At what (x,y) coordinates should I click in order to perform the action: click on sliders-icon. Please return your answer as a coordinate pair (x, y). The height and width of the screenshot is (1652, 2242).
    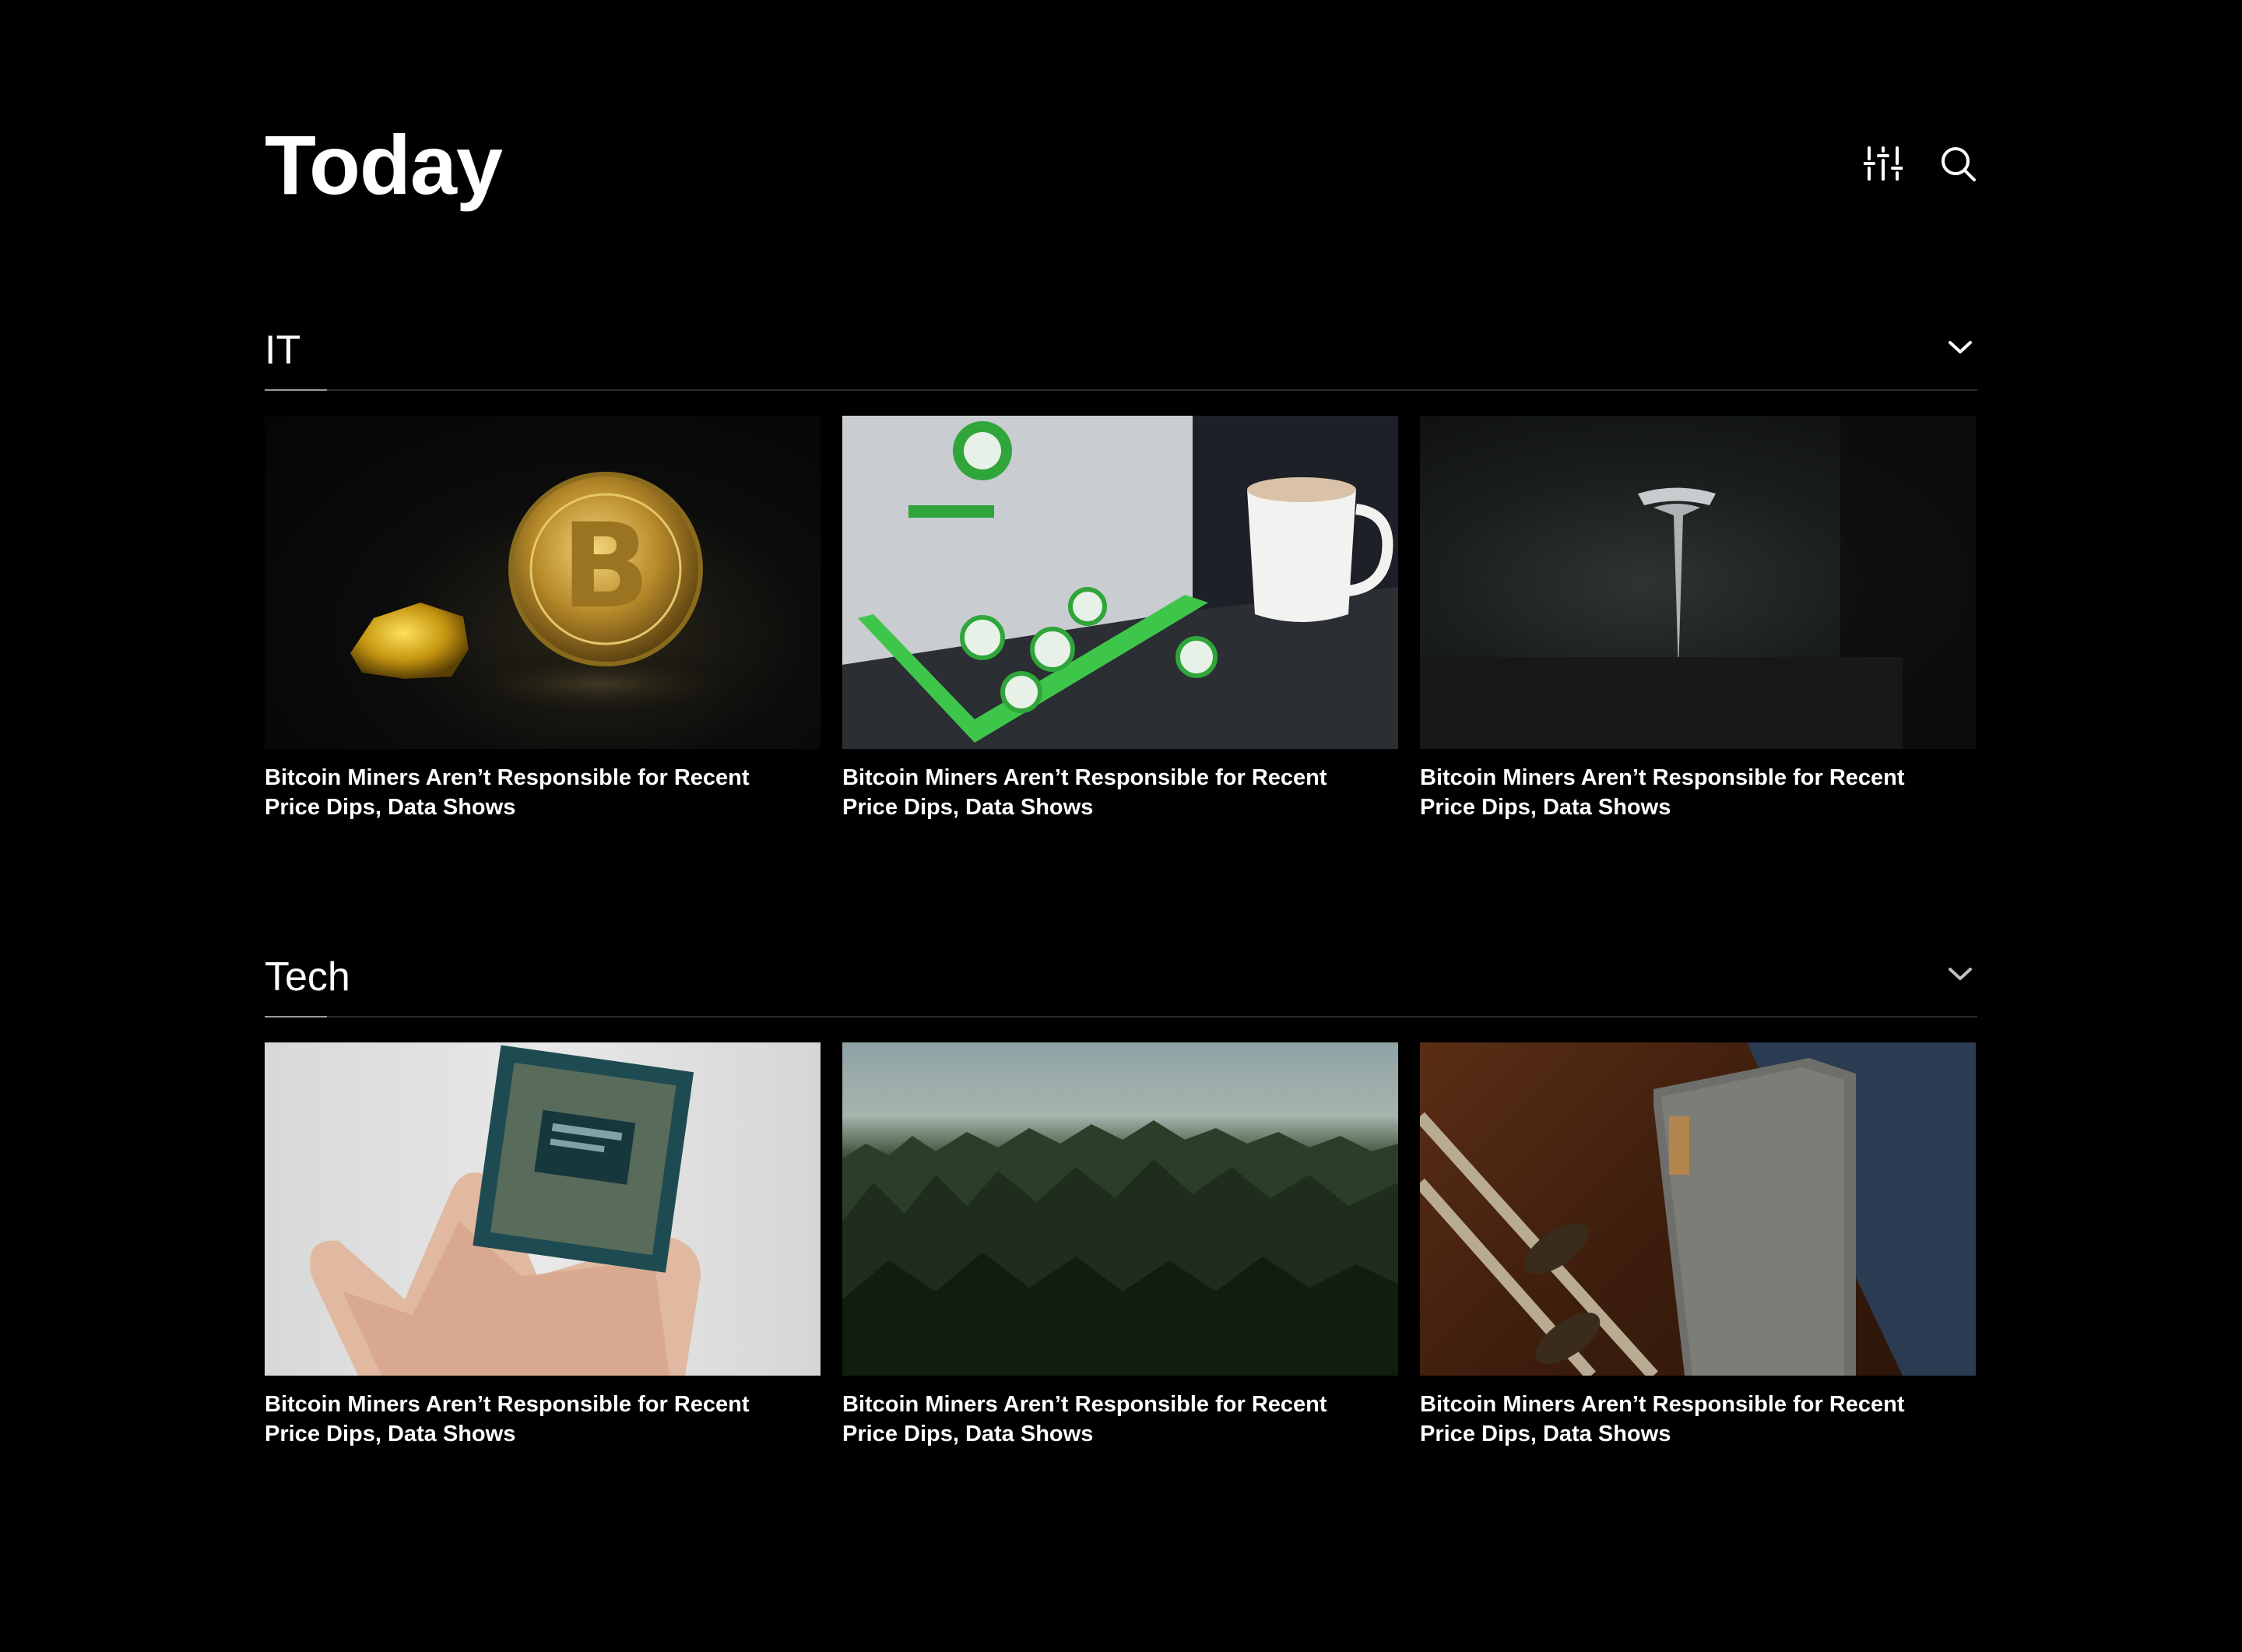
    Looking at the image, I should click on (1883, 163).